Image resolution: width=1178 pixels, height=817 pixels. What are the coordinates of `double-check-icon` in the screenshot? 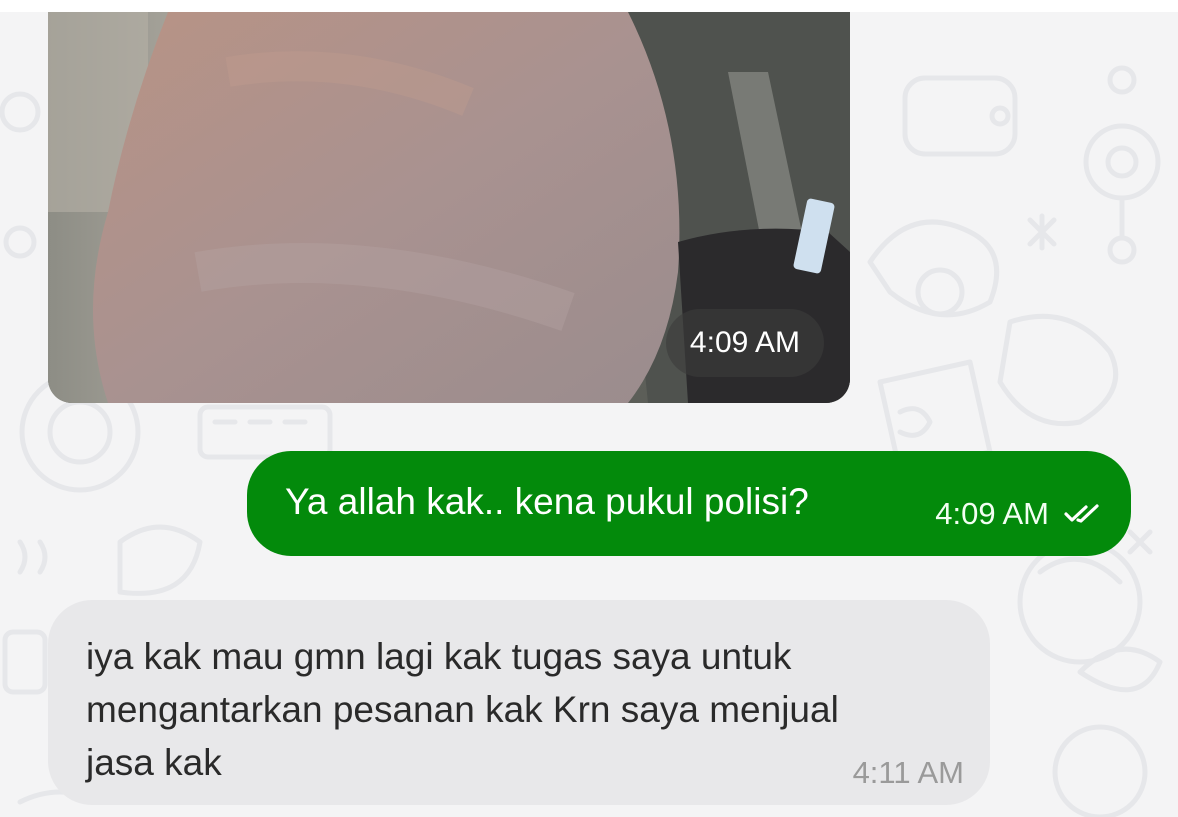 It's located at (1081, 513).